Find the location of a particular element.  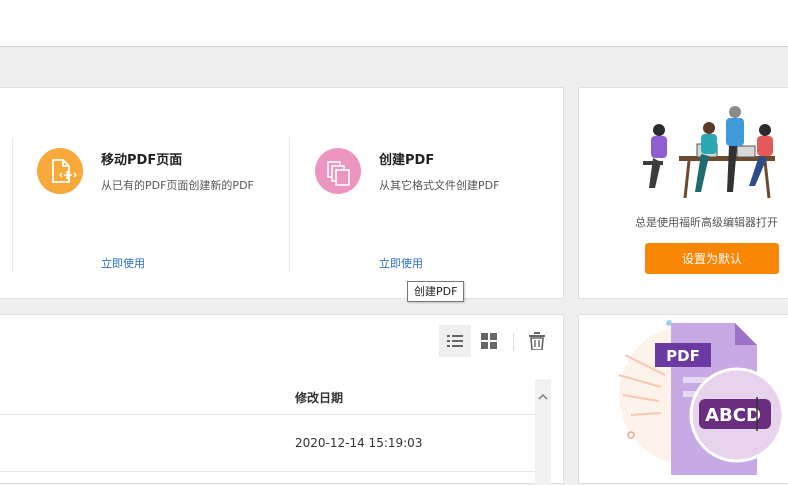

move-pages-title: 移动PDF页面 is located at coordinates (142, 160).